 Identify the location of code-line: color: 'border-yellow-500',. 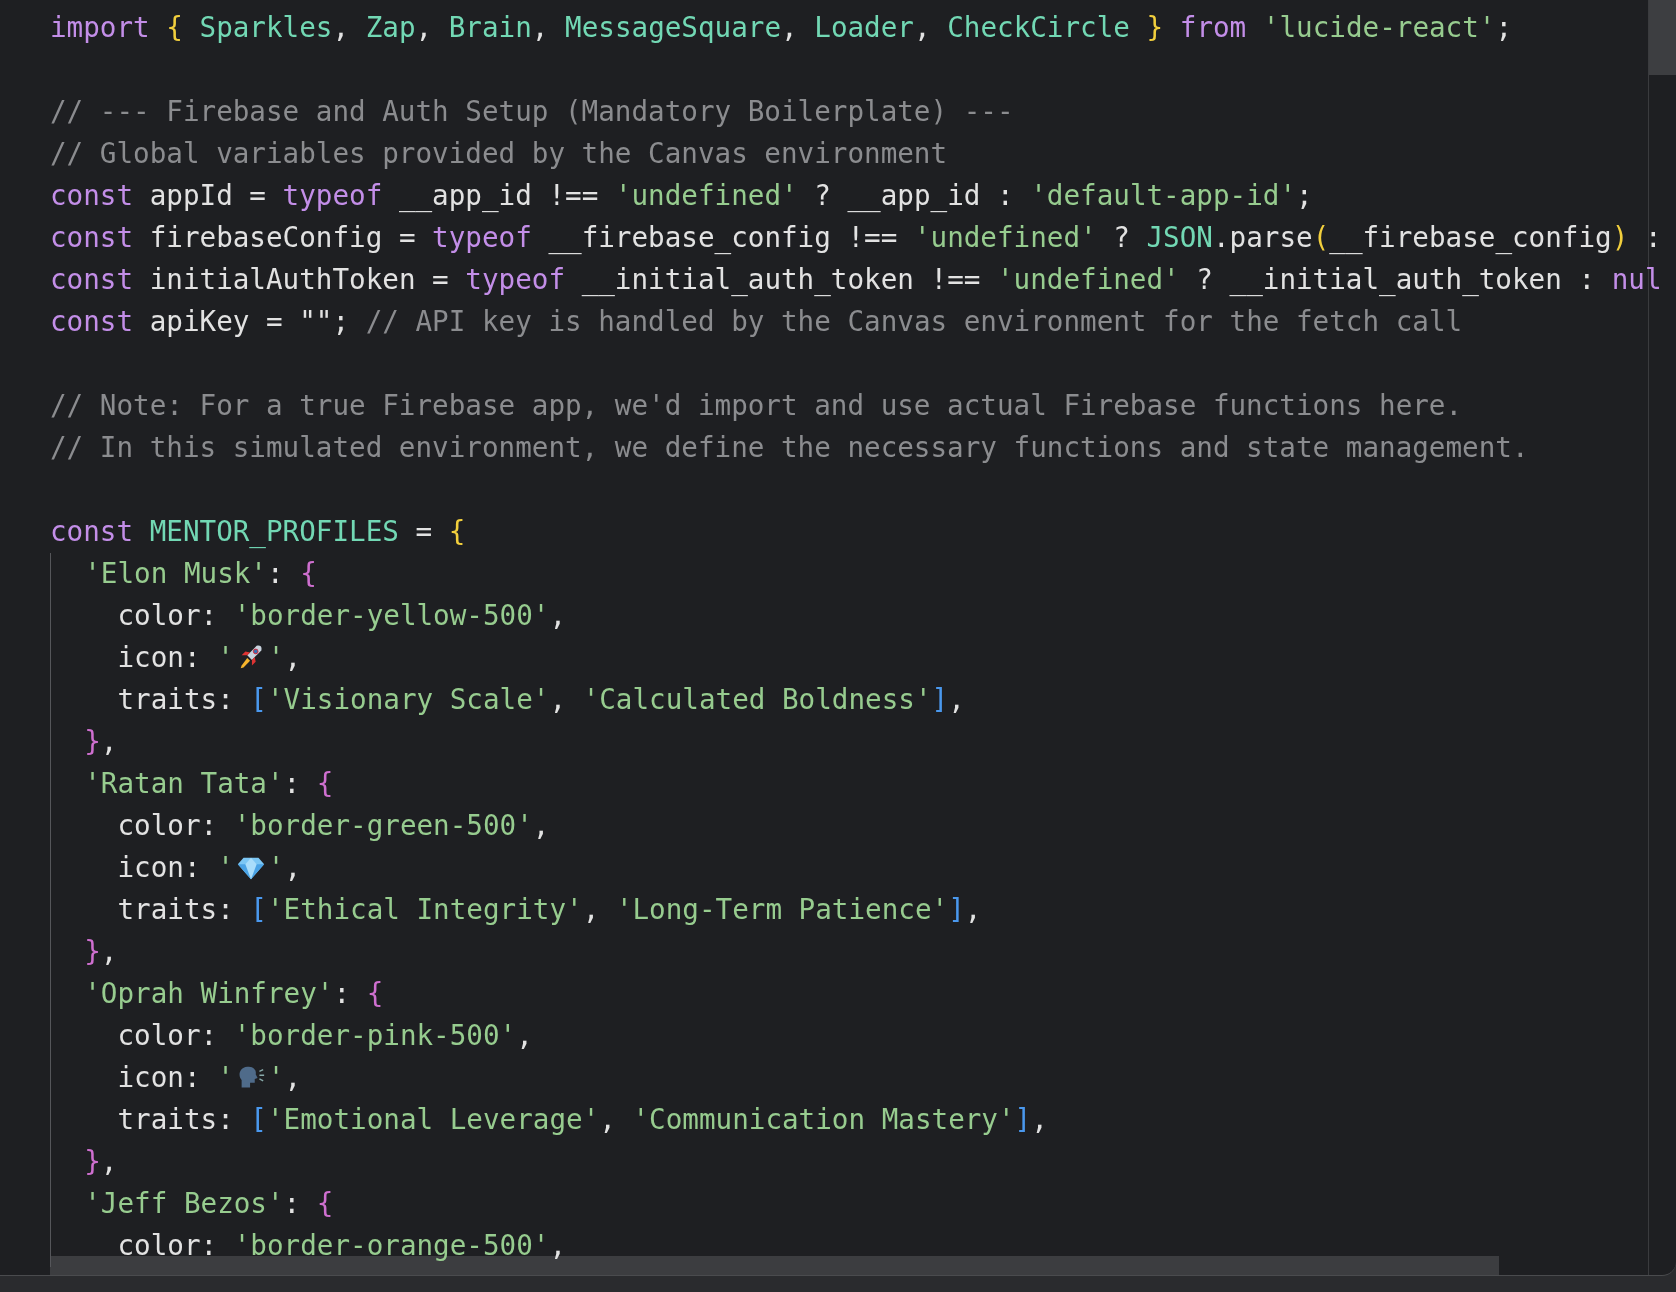
(342, 616).